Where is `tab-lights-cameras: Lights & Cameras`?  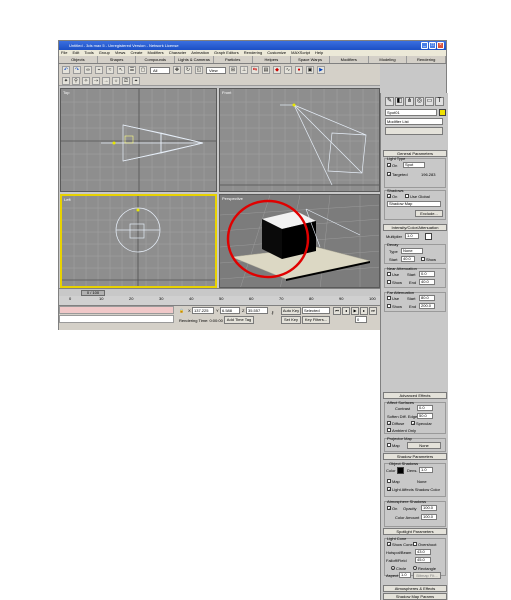
tab-lights-cameras: Lights & Cameras is located at coordinates (194, 59).